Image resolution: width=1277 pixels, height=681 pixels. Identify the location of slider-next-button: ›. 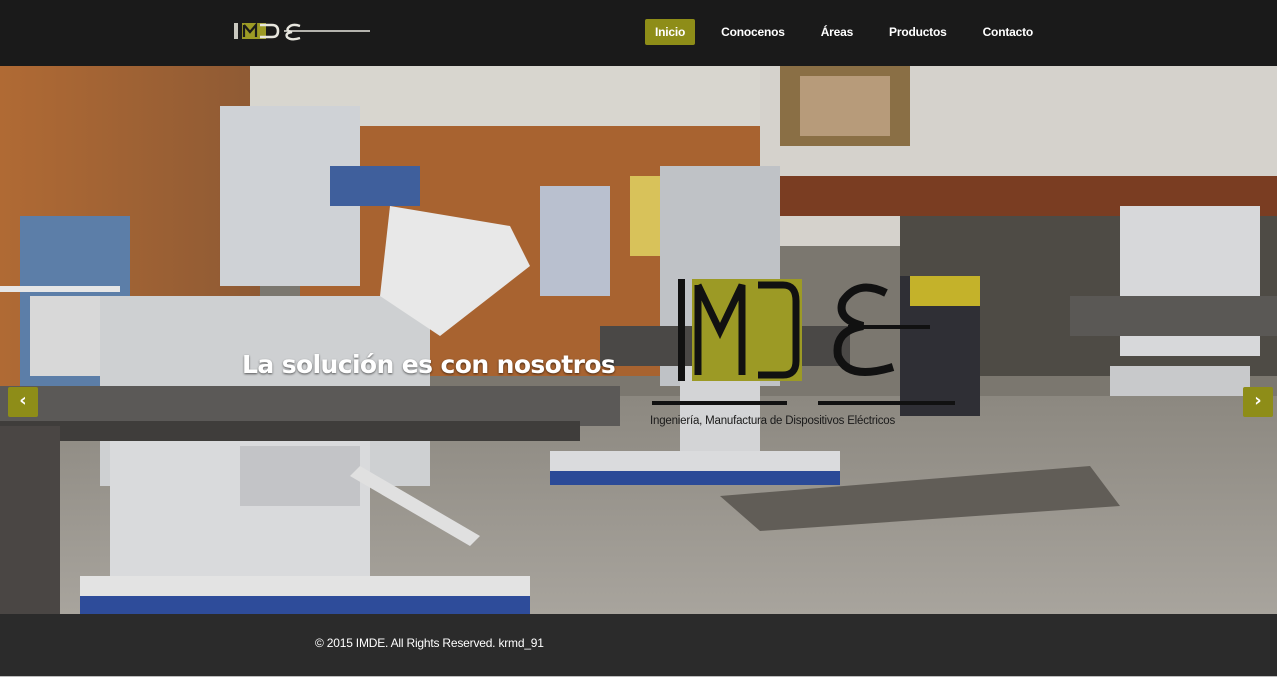
(1258, 402).